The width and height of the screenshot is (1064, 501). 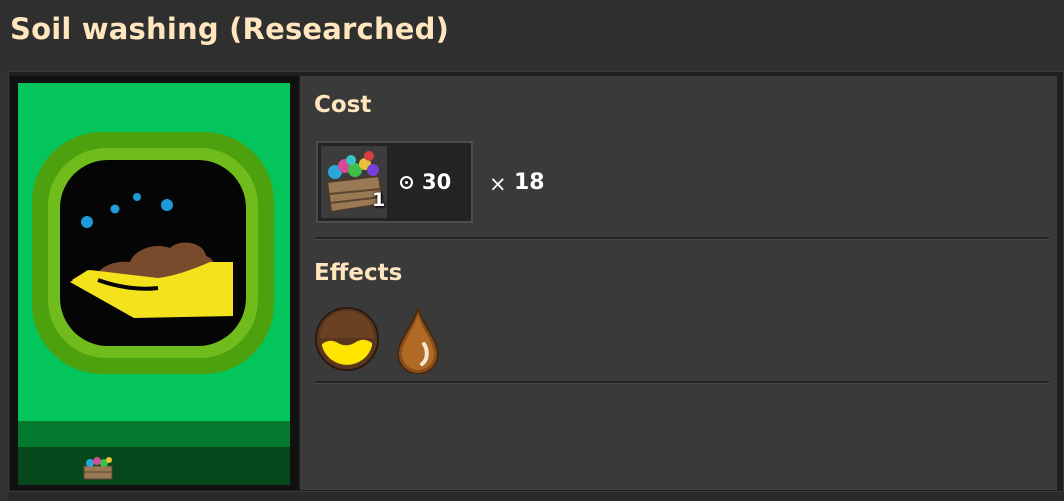 What do you see at coordinates (536, 496) in the screenshot?
I see `bottom-strip` at bounding box center [536, 496].